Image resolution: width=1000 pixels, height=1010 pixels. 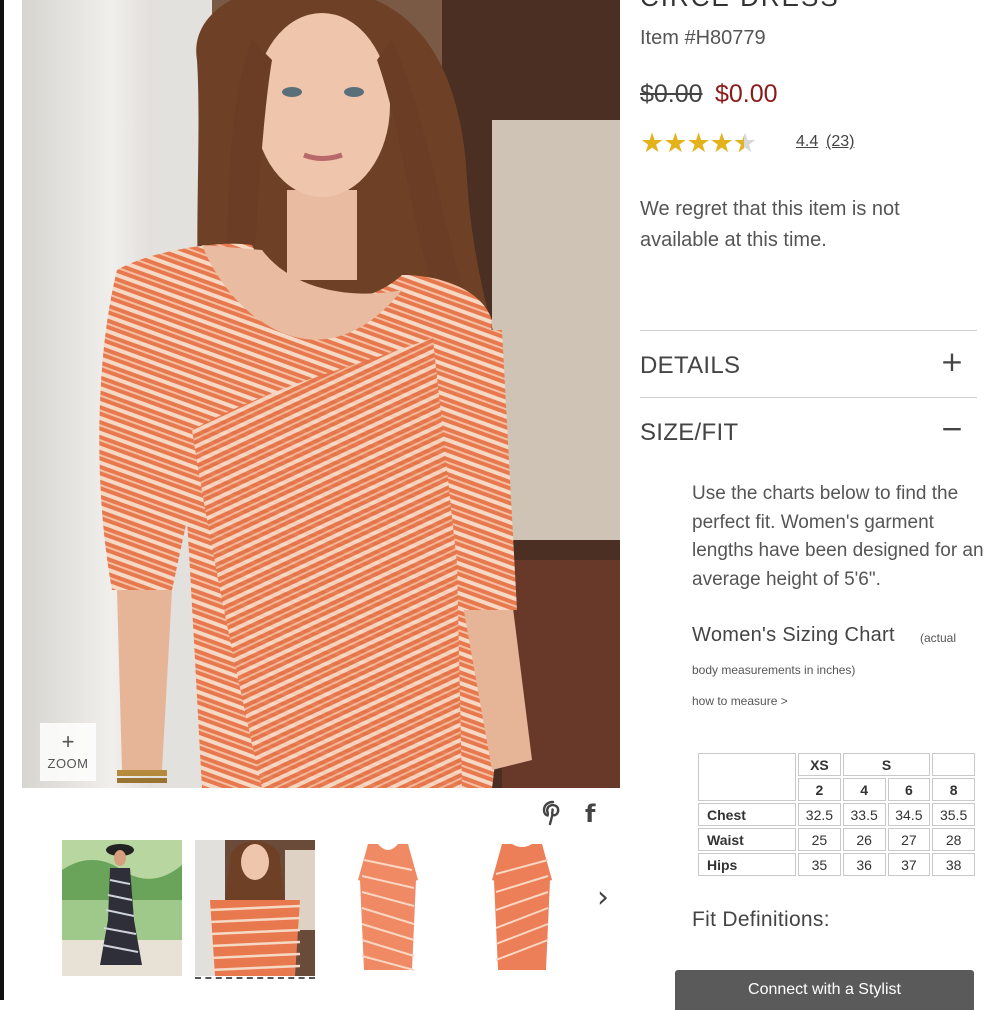 I want to click on table-cell: 38, so click(x=953, y=864).